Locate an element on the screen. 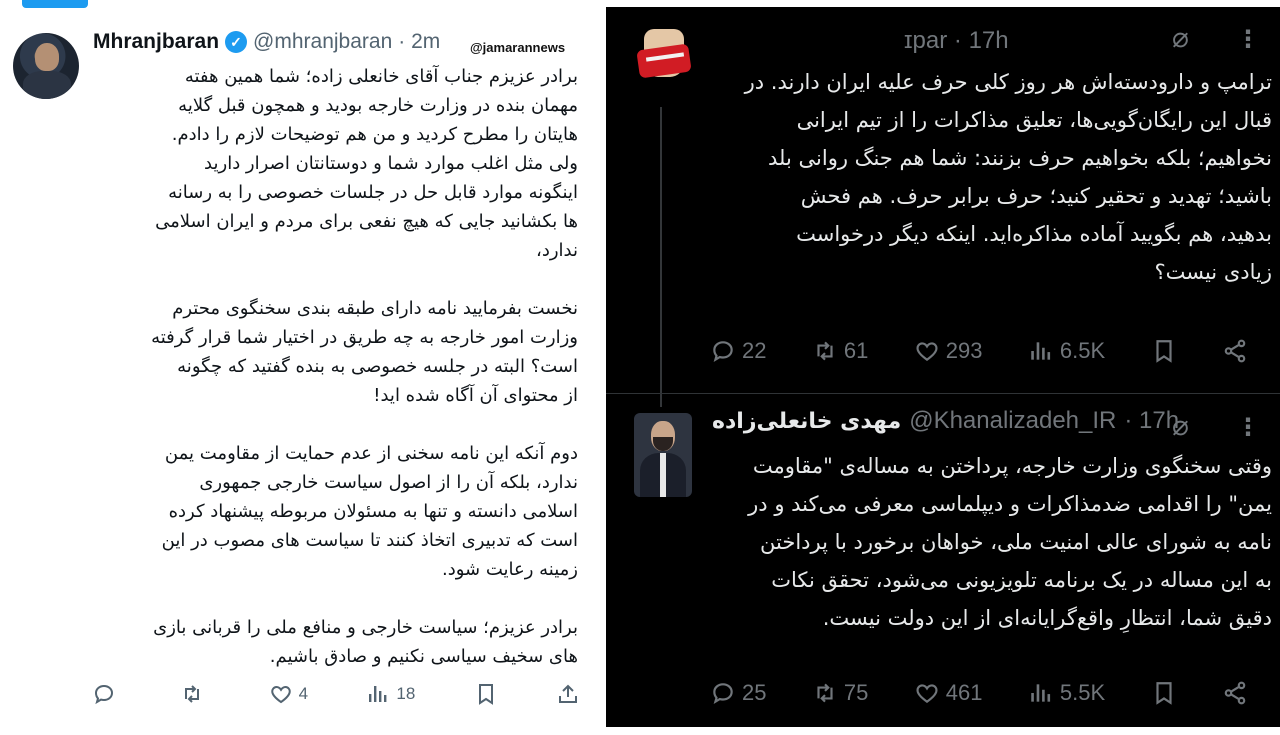  tweet-text-line: از محتوای آن آگاه شده اید! is located at coordinates (475, 395).